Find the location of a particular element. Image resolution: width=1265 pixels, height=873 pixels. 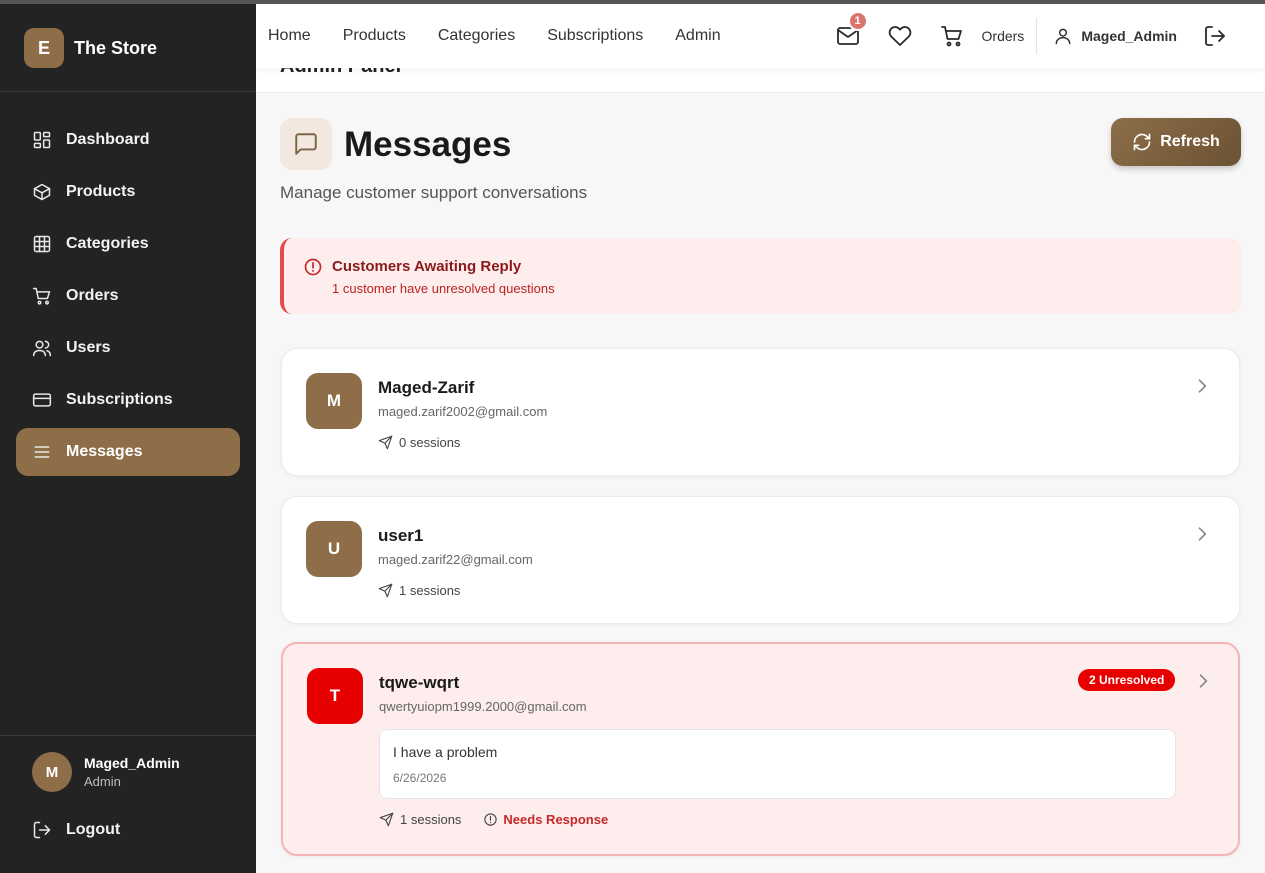

user-menu: Maged_Admin is located at coordinates (1115, 36).